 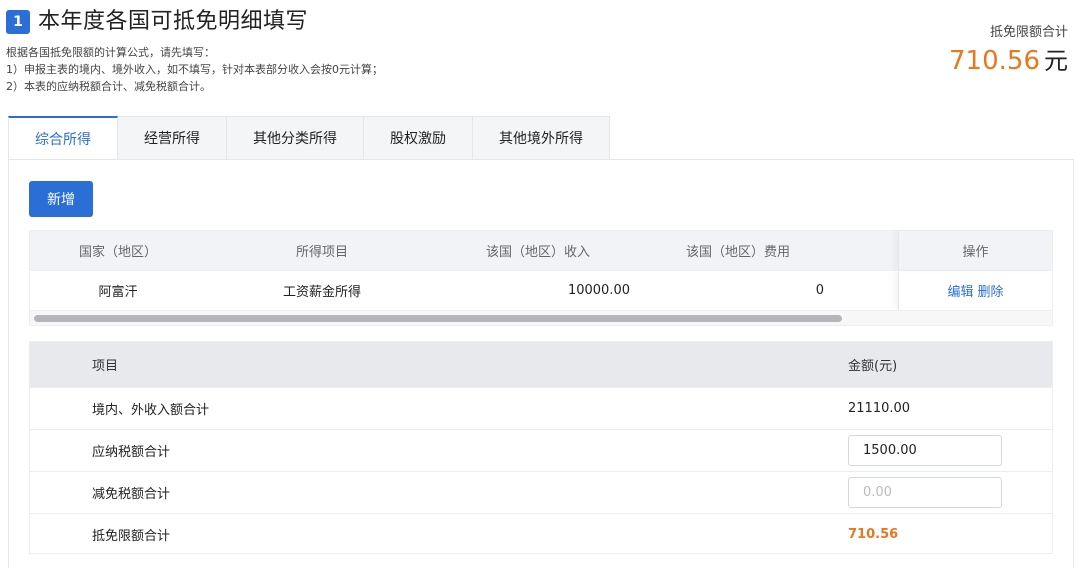 I want to click on intro-line: 1）申报主表的境内、境外收入，如不填写，针对本表部分收入会按0元计算；, so click(x=194, y=69).